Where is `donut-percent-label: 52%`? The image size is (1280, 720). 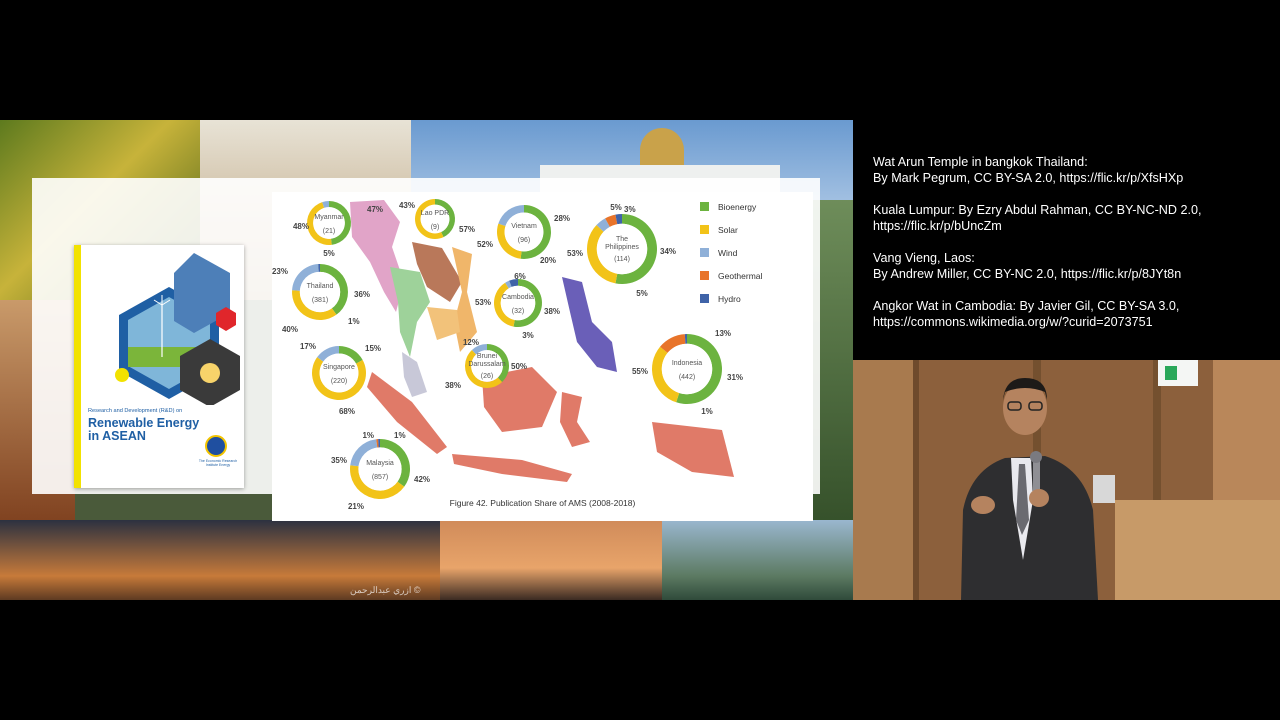
donut-percent-label: 52% is located at coordinates (485, 244).